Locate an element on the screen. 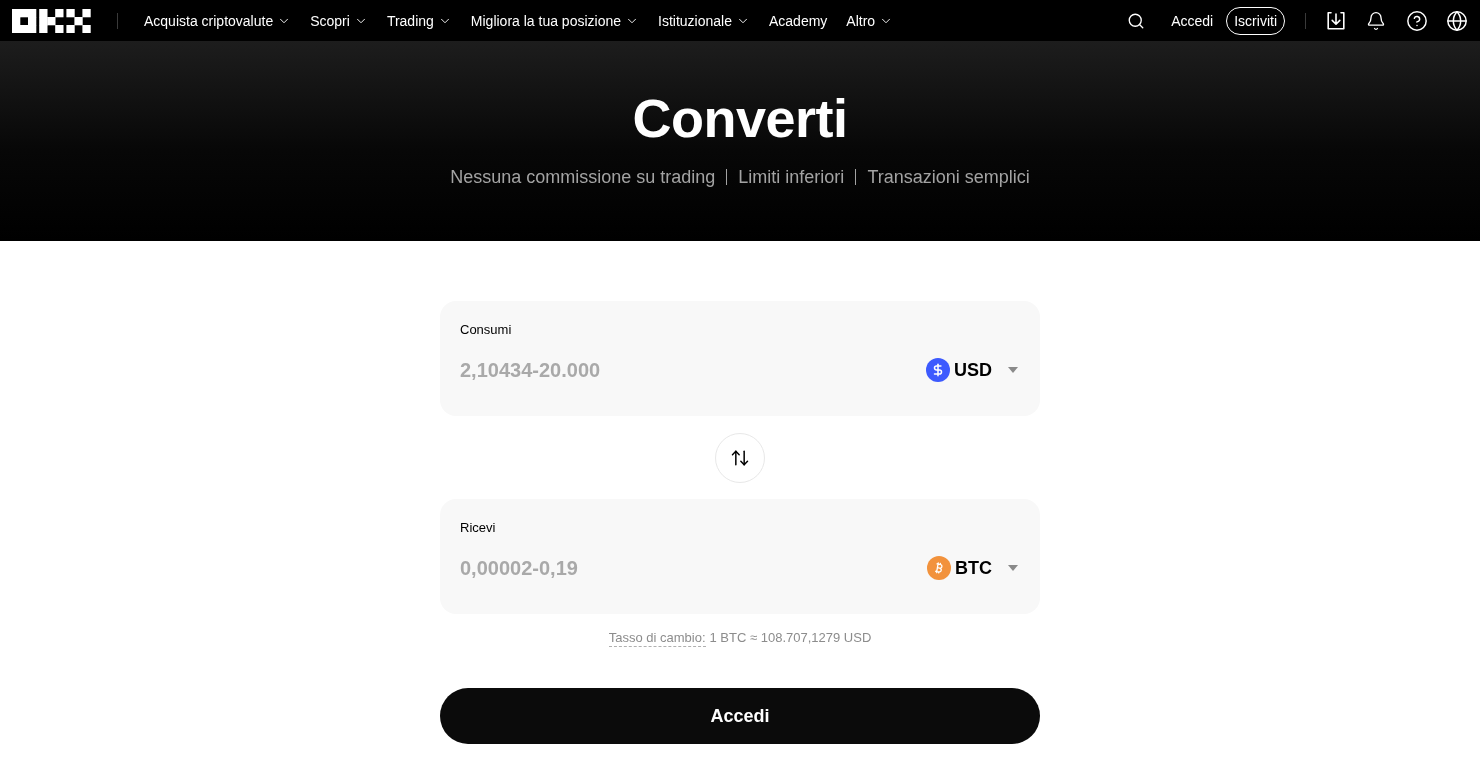 The image size is (1480, 770). amount-input: 0,00002-0,19 is located at coordinates (620, 568).